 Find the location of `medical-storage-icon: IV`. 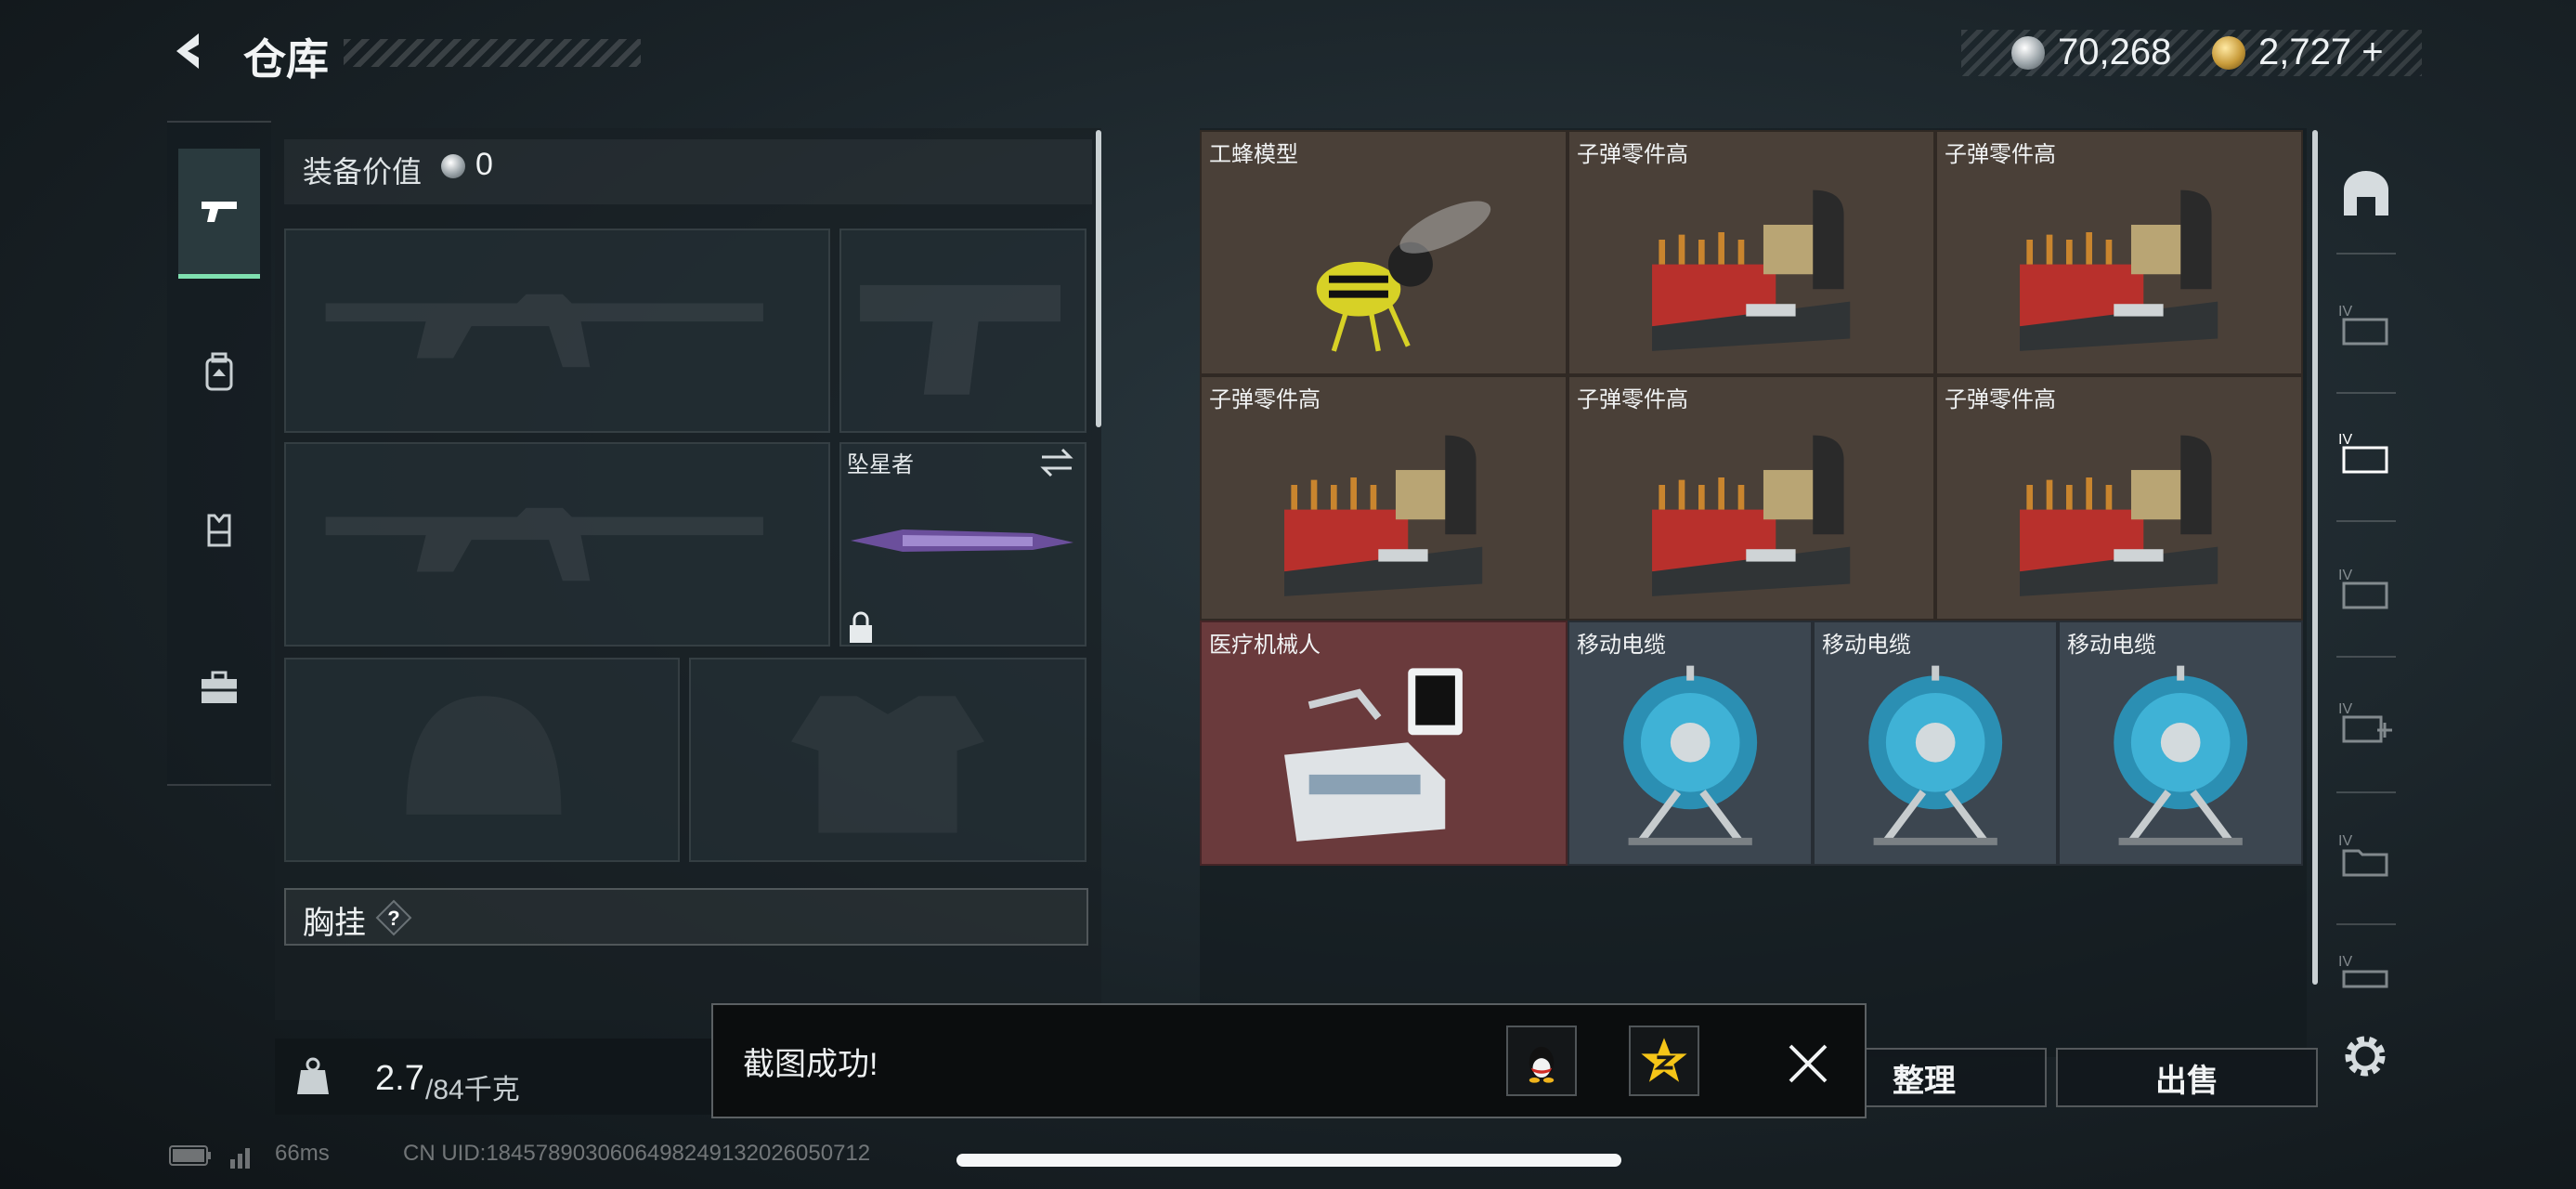

medical-storage-icon: IV is located at coordinates (2365, 722).